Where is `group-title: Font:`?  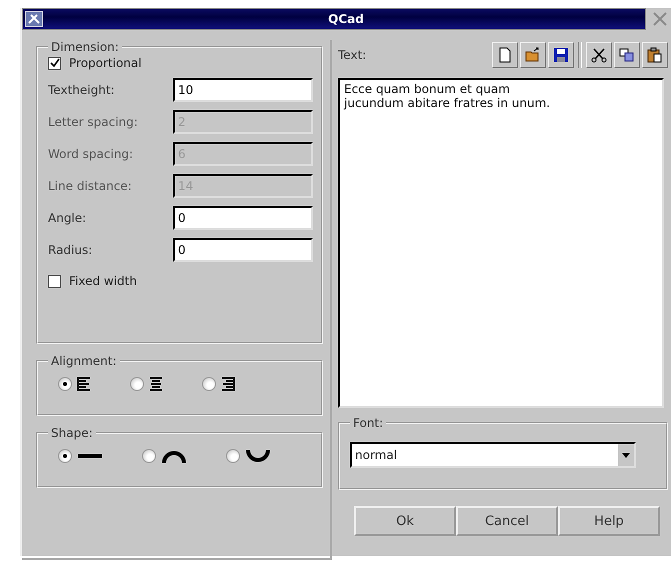
group-title: Font: is located at coordinates (368, 423).